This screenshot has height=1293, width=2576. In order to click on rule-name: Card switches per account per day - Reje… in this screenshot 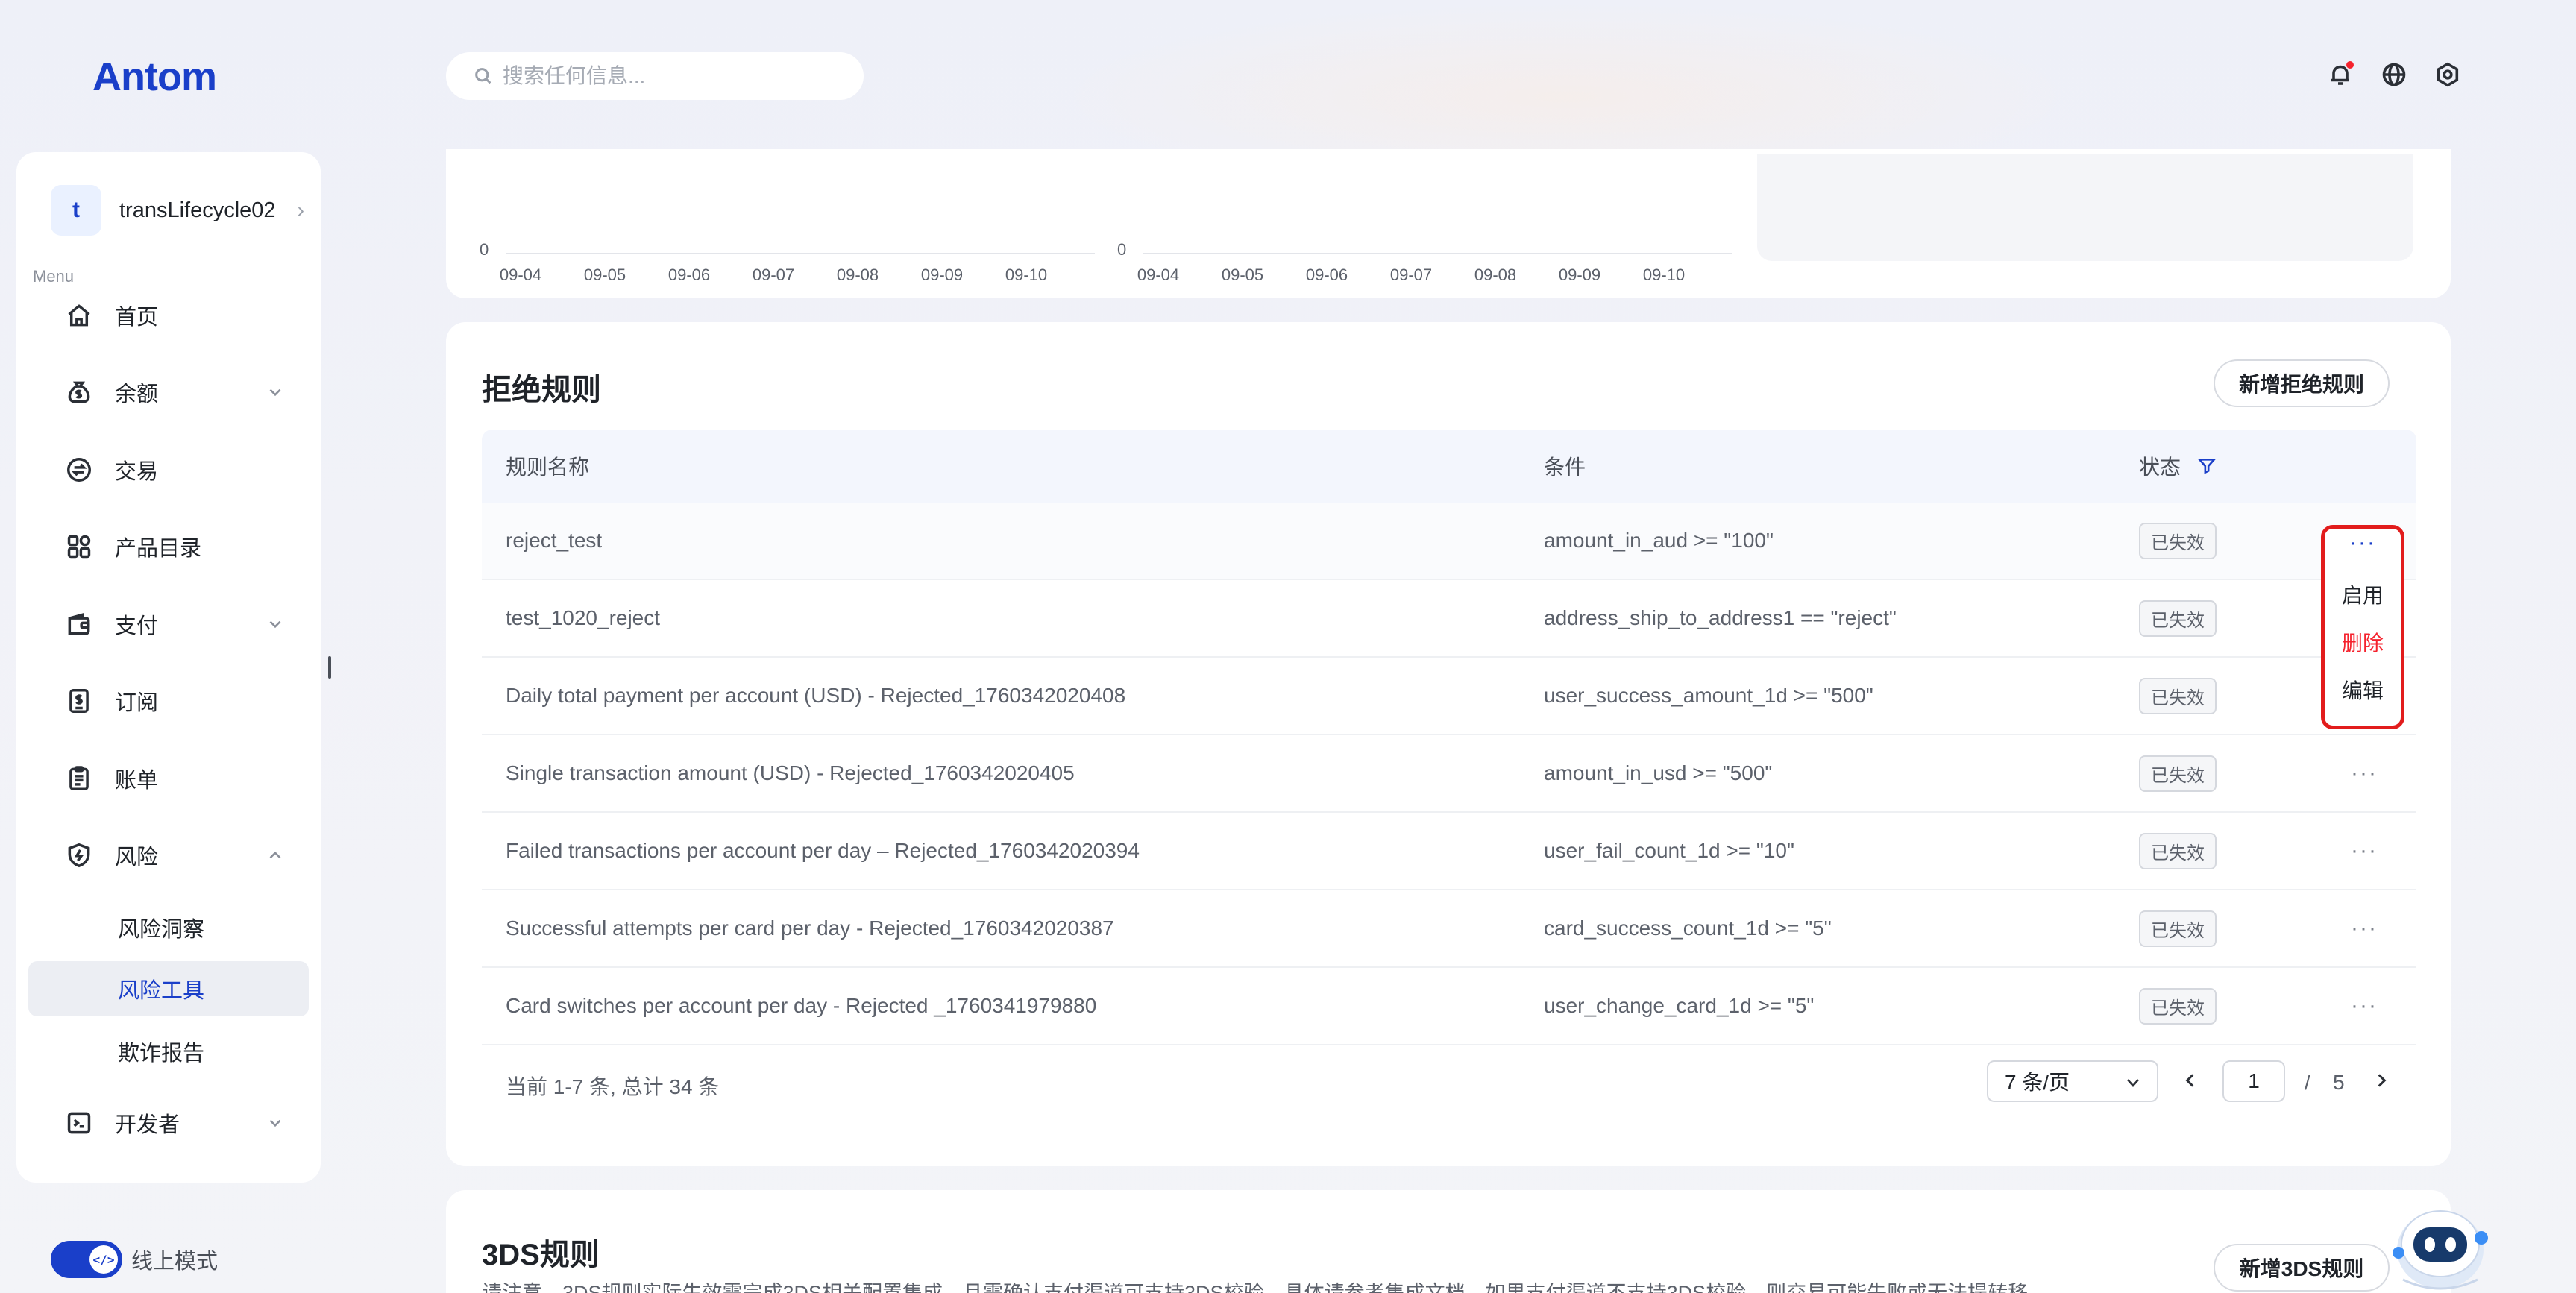, I will do `click(802, 1005)`.